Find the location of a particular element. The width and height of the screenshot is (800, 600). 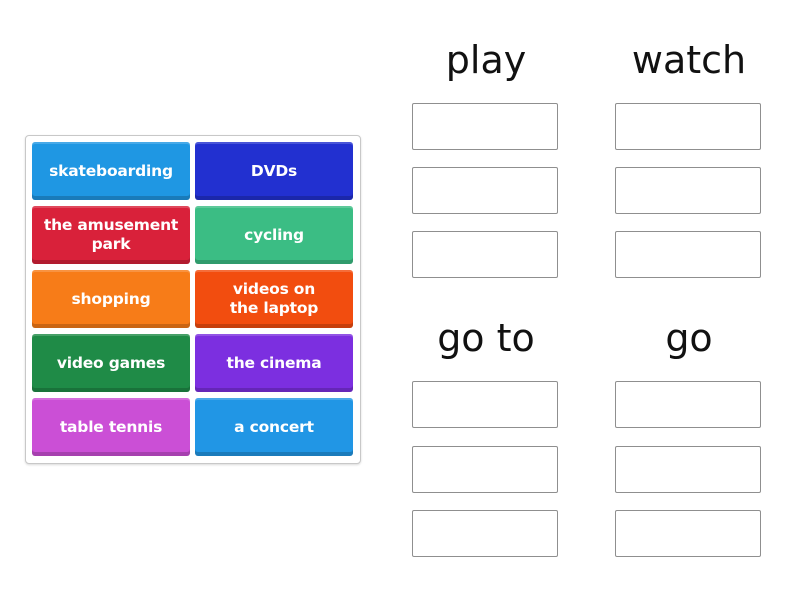

group-title-go: go is located at coordinates (689, 338).